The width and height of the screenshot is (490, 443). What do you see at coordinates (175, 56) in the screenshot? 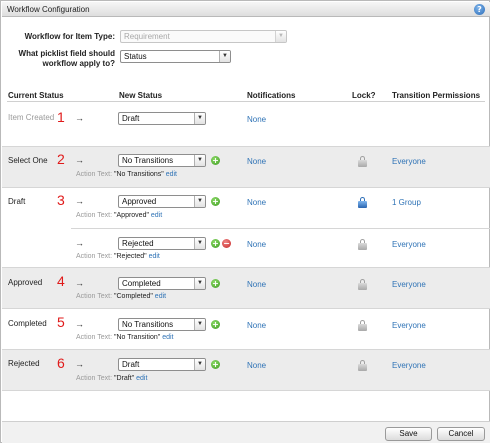
I see `picklist-field-select: Status ▼` at bounding box center [175, 56].